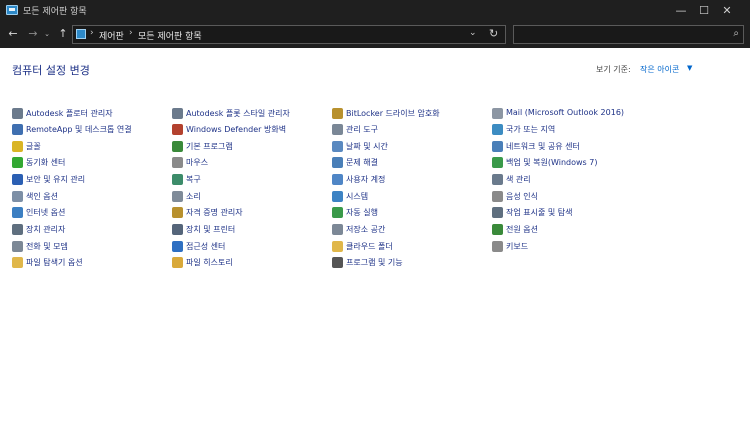  I want to click on search-index-icon, so click(17, 196).